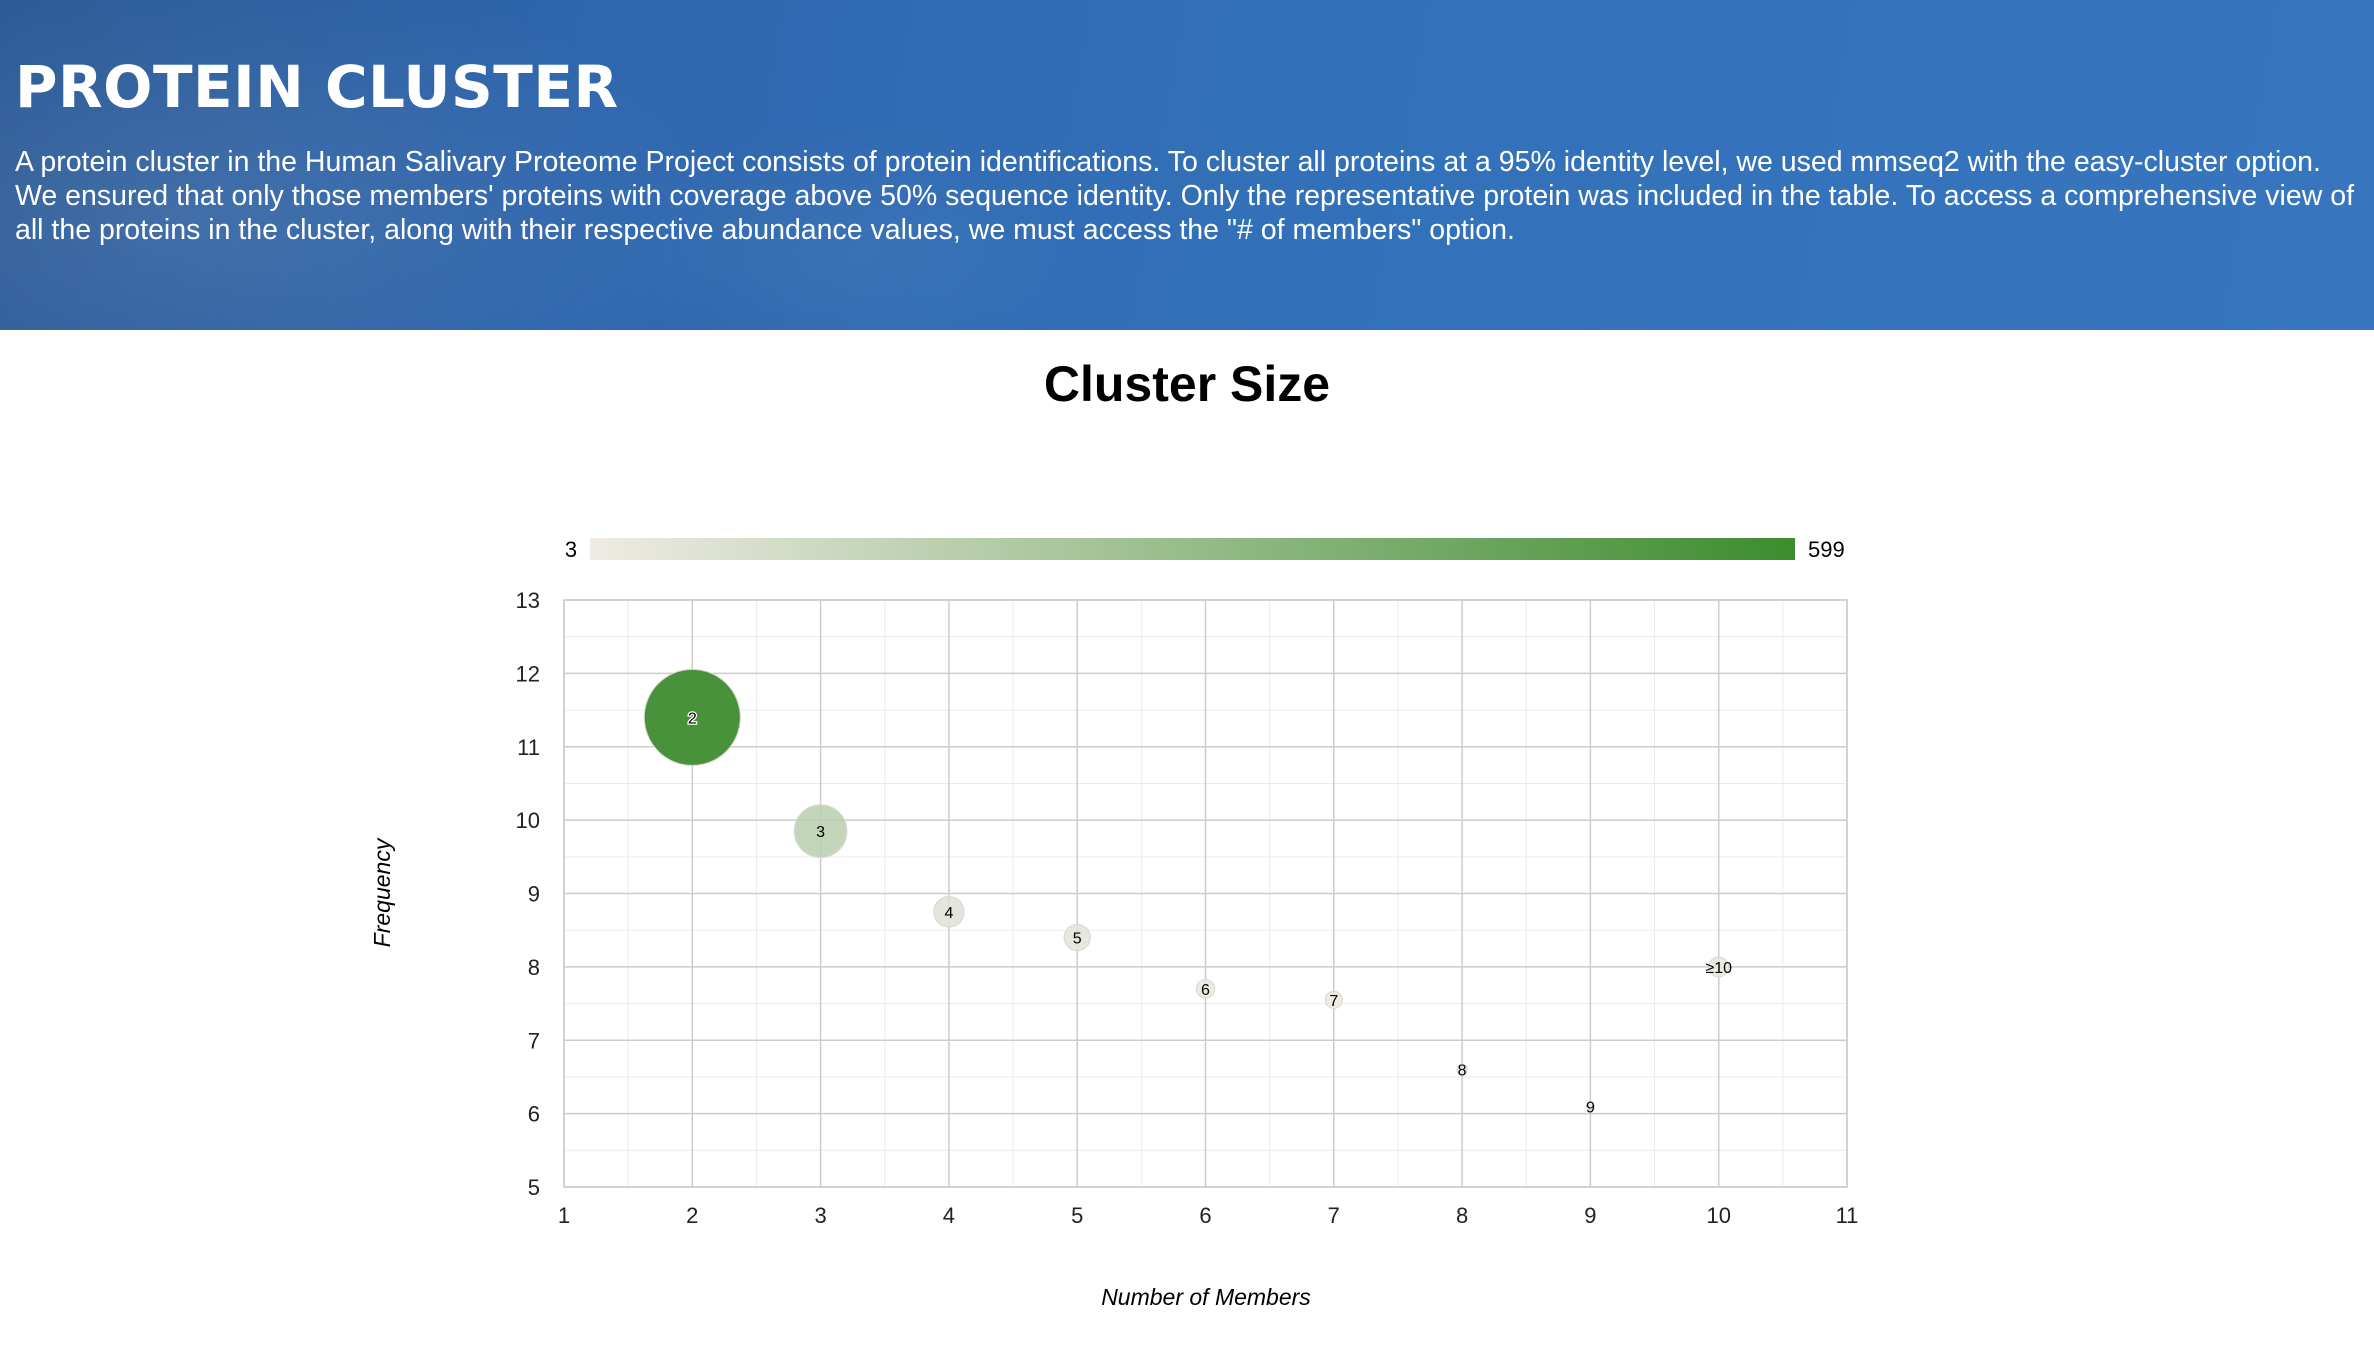  I want to click on bubble-label: 2, so click(692, 718).